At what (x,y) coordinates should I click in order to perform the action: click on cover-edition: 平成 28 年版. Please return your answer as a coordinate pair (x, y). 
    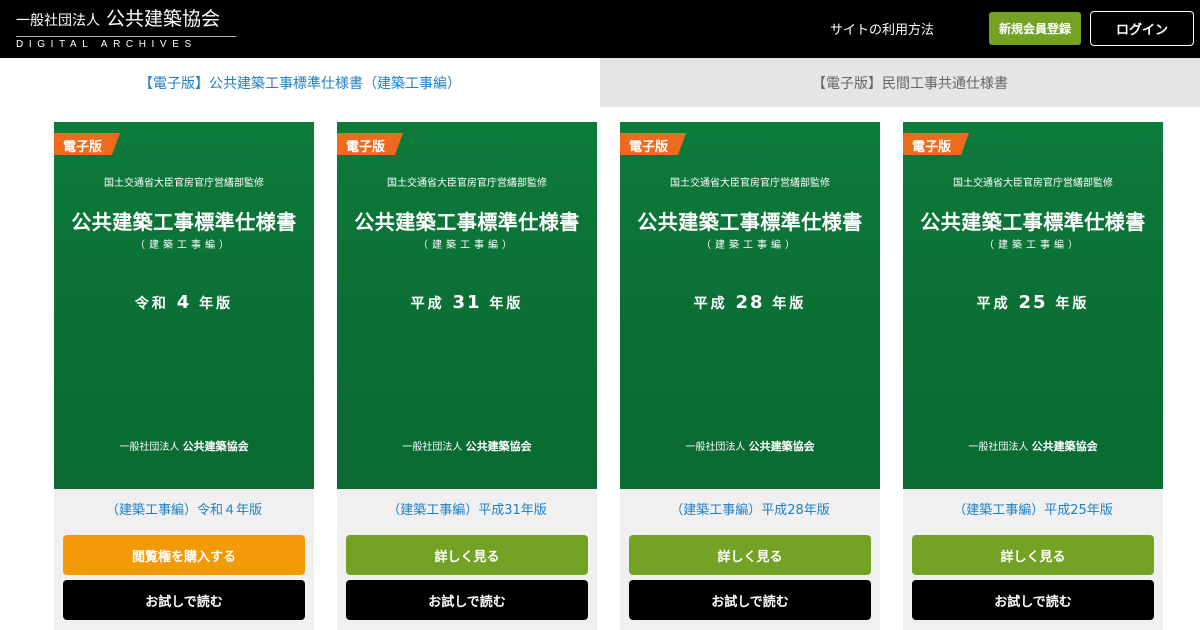
    Looking at the image, I should click on (750, 302).